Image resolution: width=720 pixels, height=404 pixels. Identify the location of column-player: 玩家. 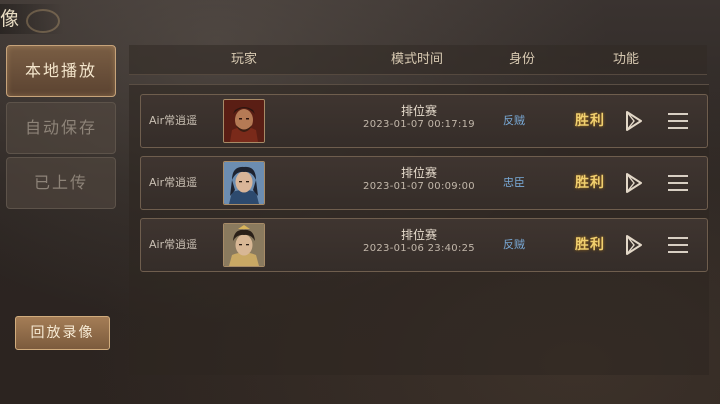
(244, 59).